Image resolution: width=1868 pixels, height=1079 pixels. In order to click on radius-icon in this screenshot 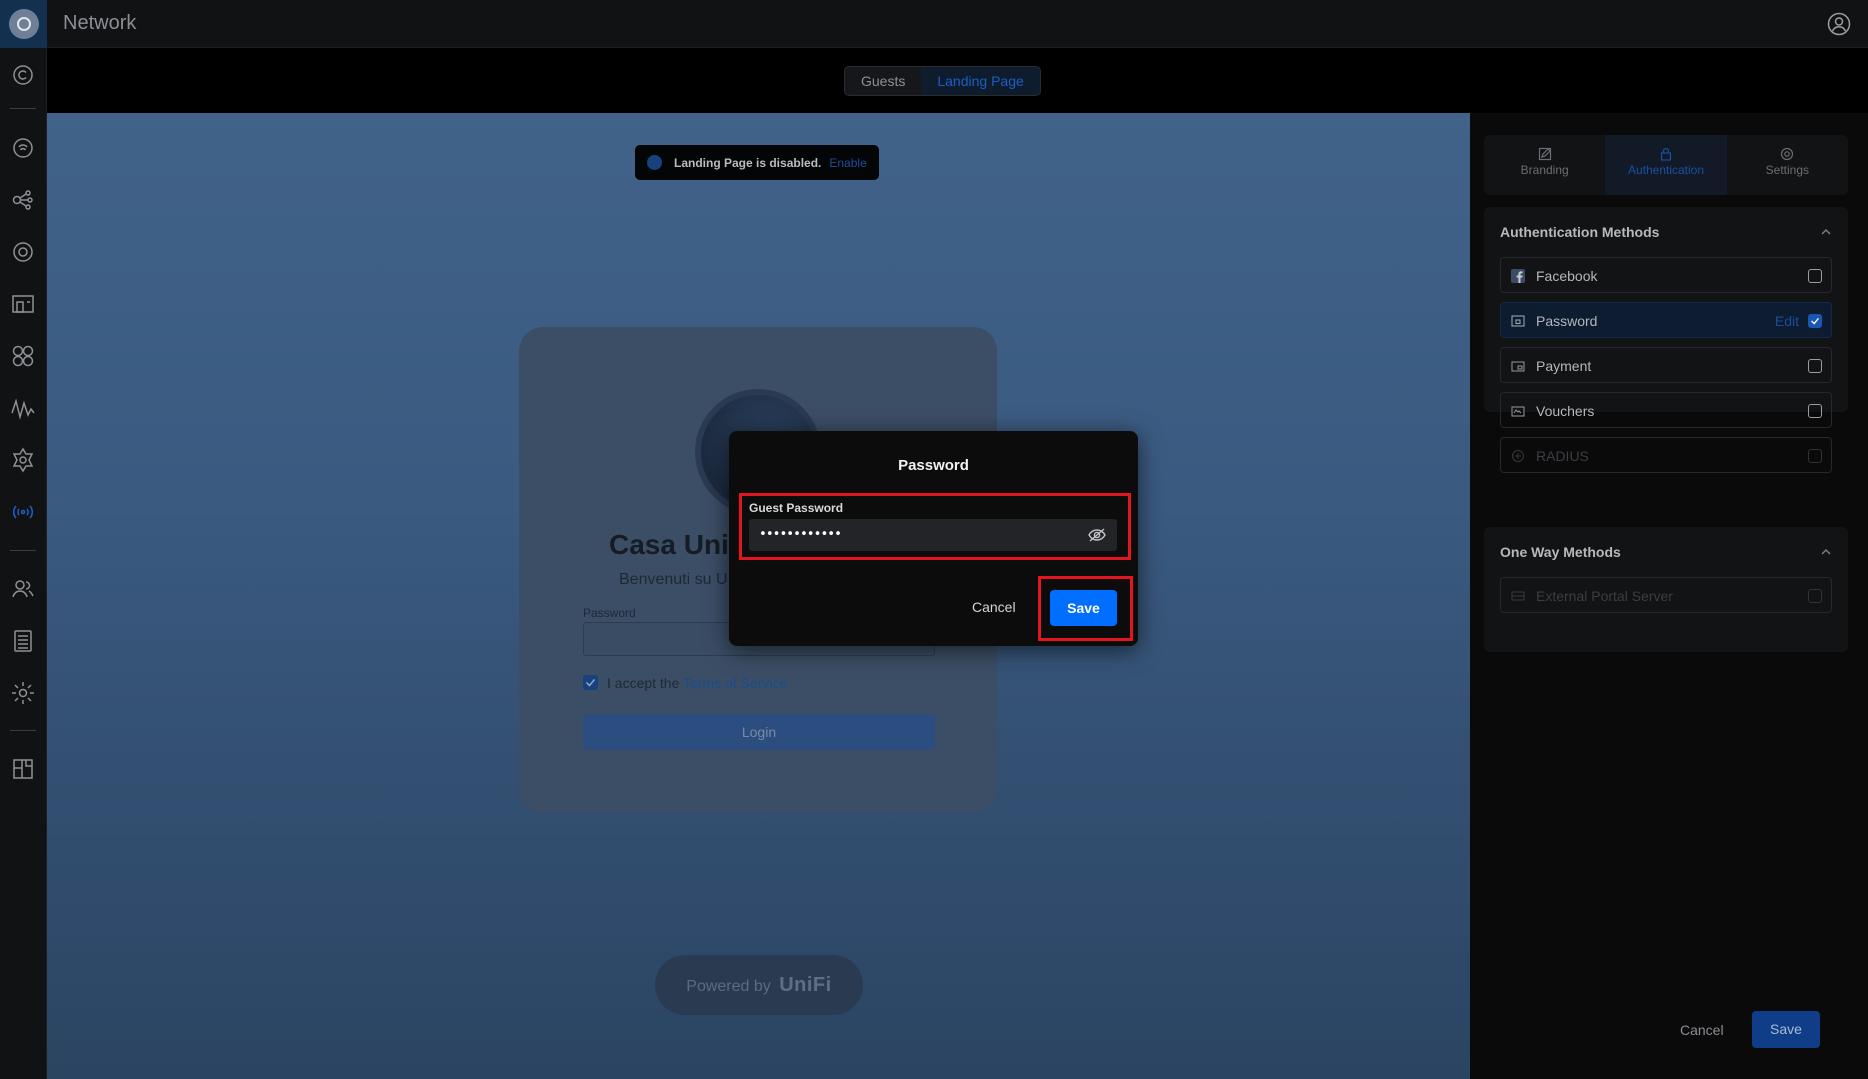, I will do `click(1518, 456)`.